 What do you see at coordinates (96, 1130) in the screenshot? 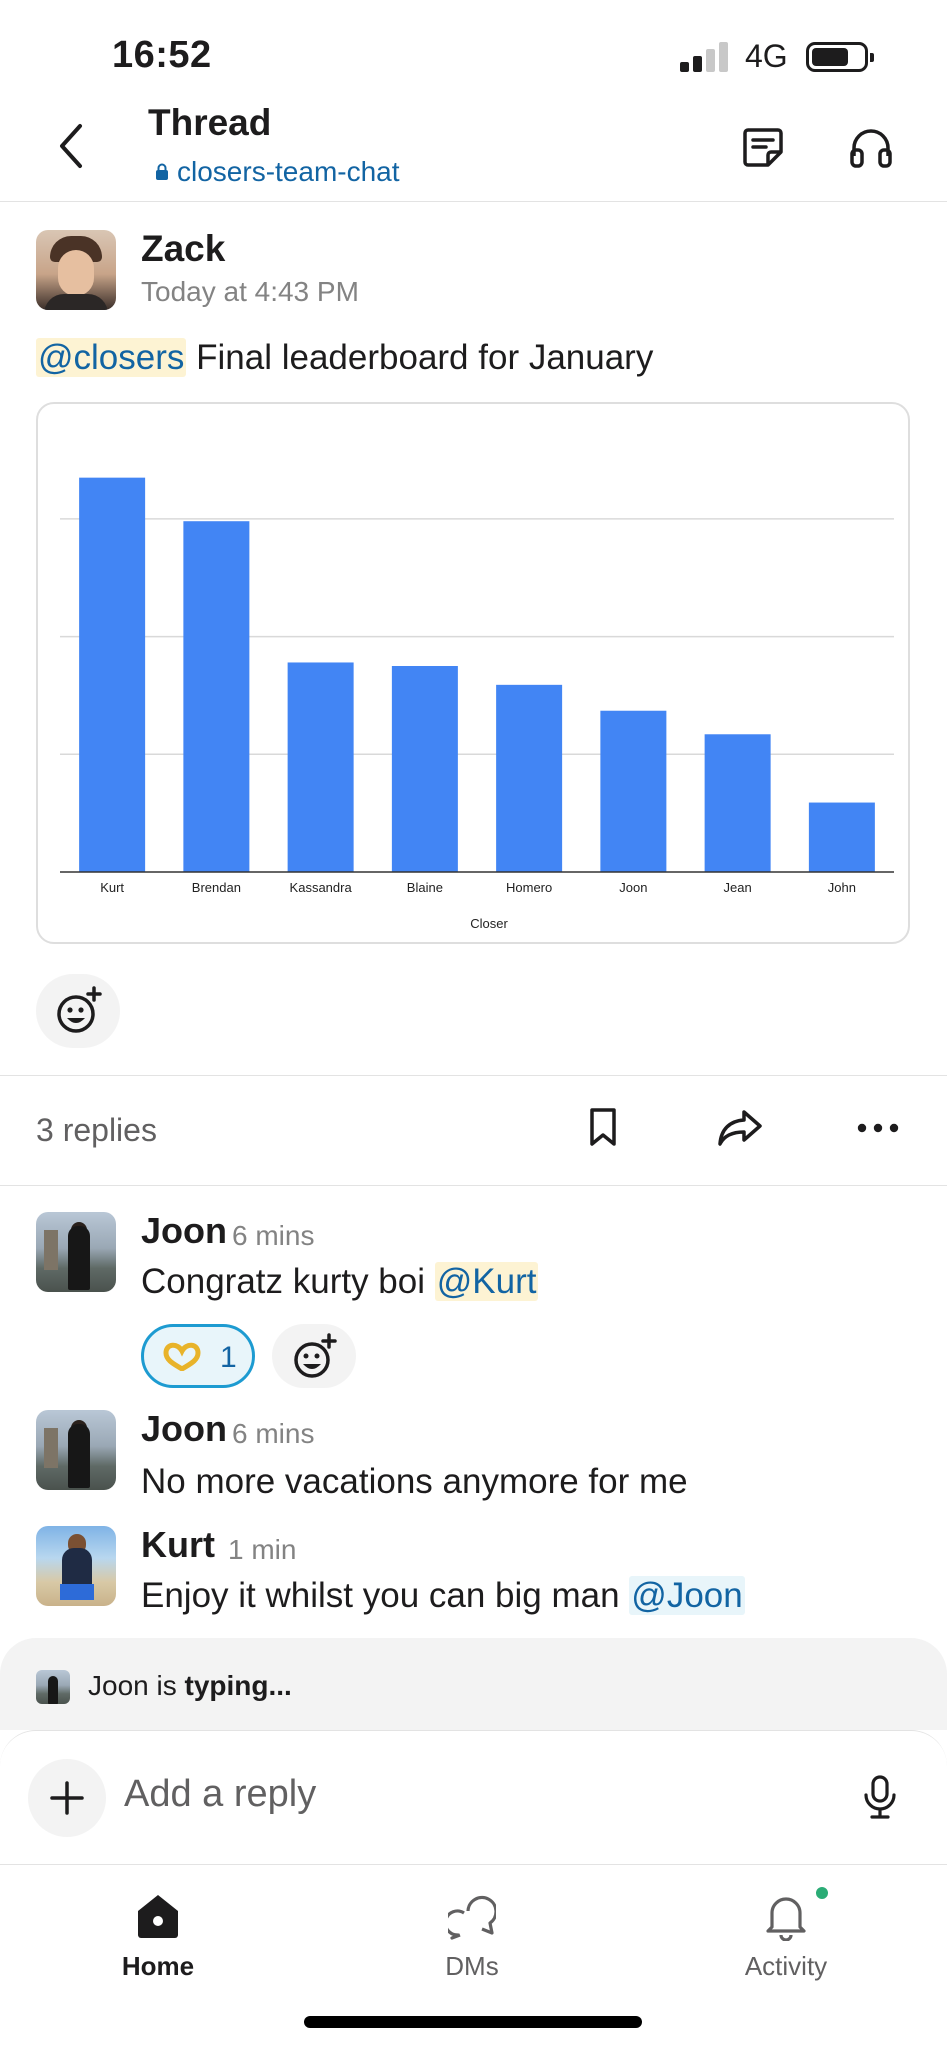
I see `replies-count: 3 replies` at bounding box center [96, 1130].